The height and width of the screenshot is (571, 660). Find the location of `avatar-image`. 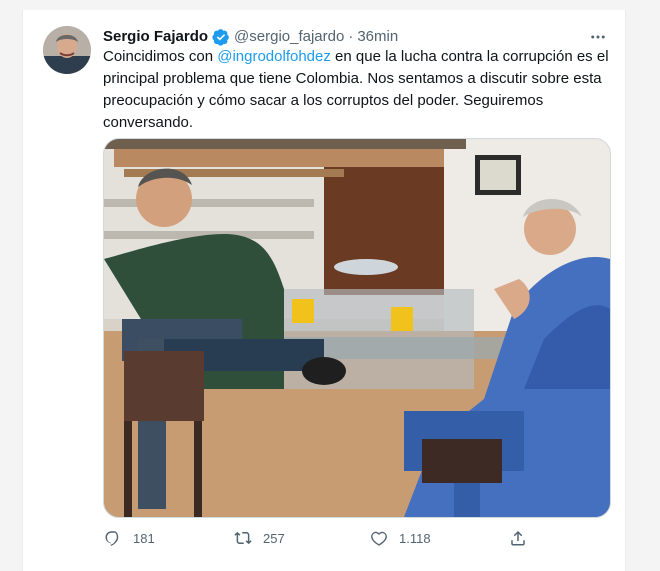

avatar-image is located at coordinates (67, 50).